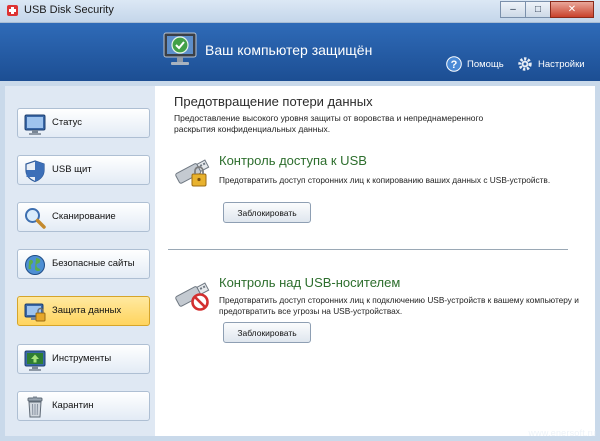  I want to click on sidebar-item-label: USB щит, so click(72, 169).